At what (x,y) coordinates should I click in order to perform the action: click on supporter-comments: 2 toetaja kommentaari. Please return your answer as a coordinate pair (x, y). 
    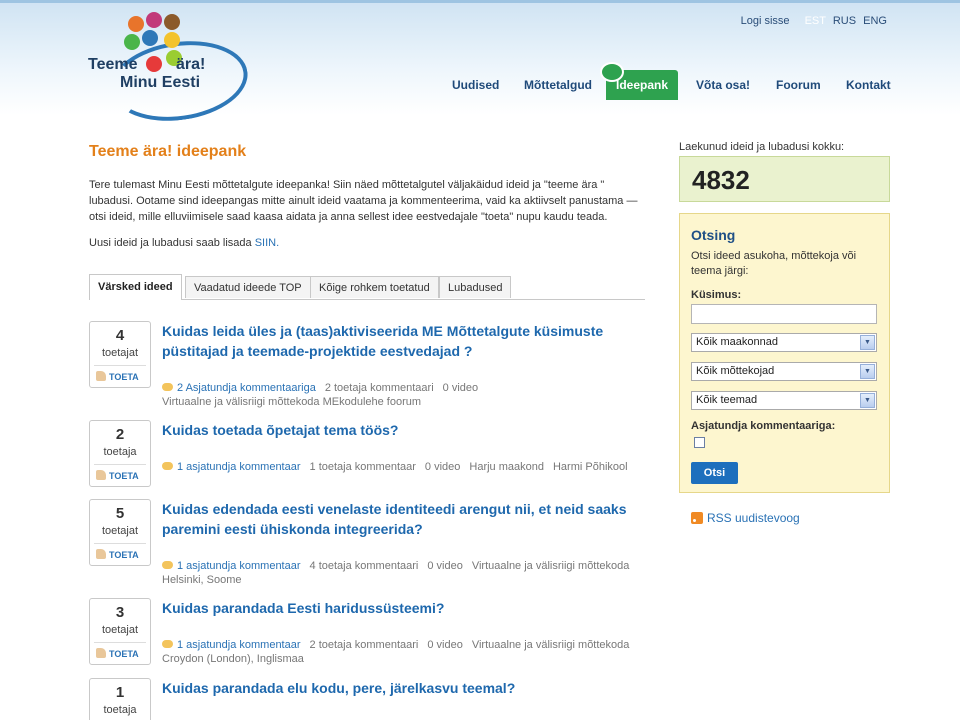
    Looking at the image, I should click on (379, 388).